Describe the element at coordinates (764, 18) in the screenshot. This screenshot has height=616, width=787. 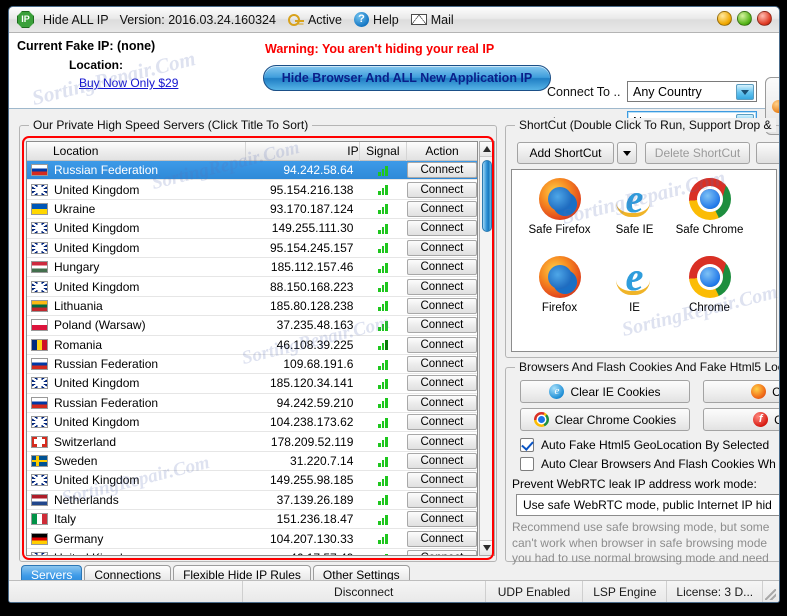
I see `close-button` at that location.